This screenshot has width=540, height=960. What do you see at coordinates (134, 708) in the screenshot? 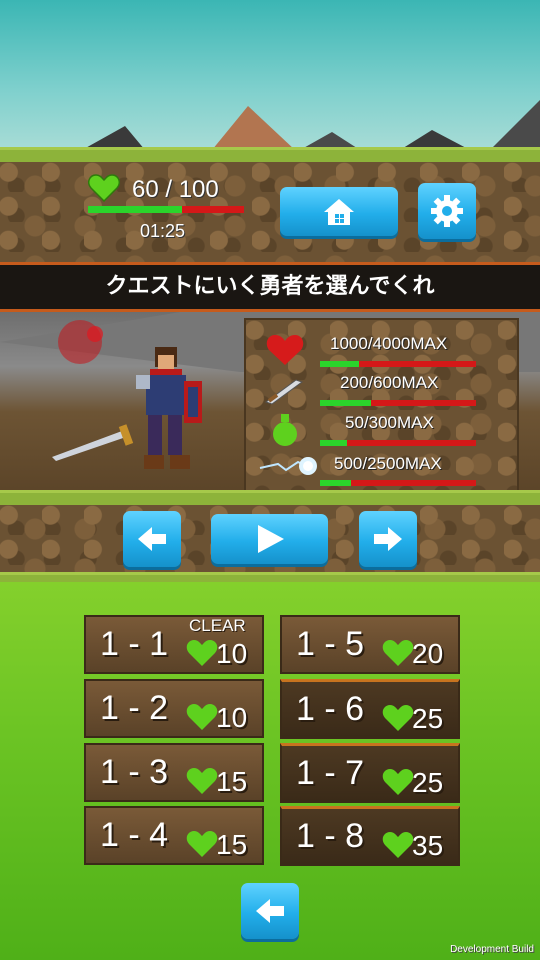
I see `level-name: 1 - 2` at bounding box center [134, 708].